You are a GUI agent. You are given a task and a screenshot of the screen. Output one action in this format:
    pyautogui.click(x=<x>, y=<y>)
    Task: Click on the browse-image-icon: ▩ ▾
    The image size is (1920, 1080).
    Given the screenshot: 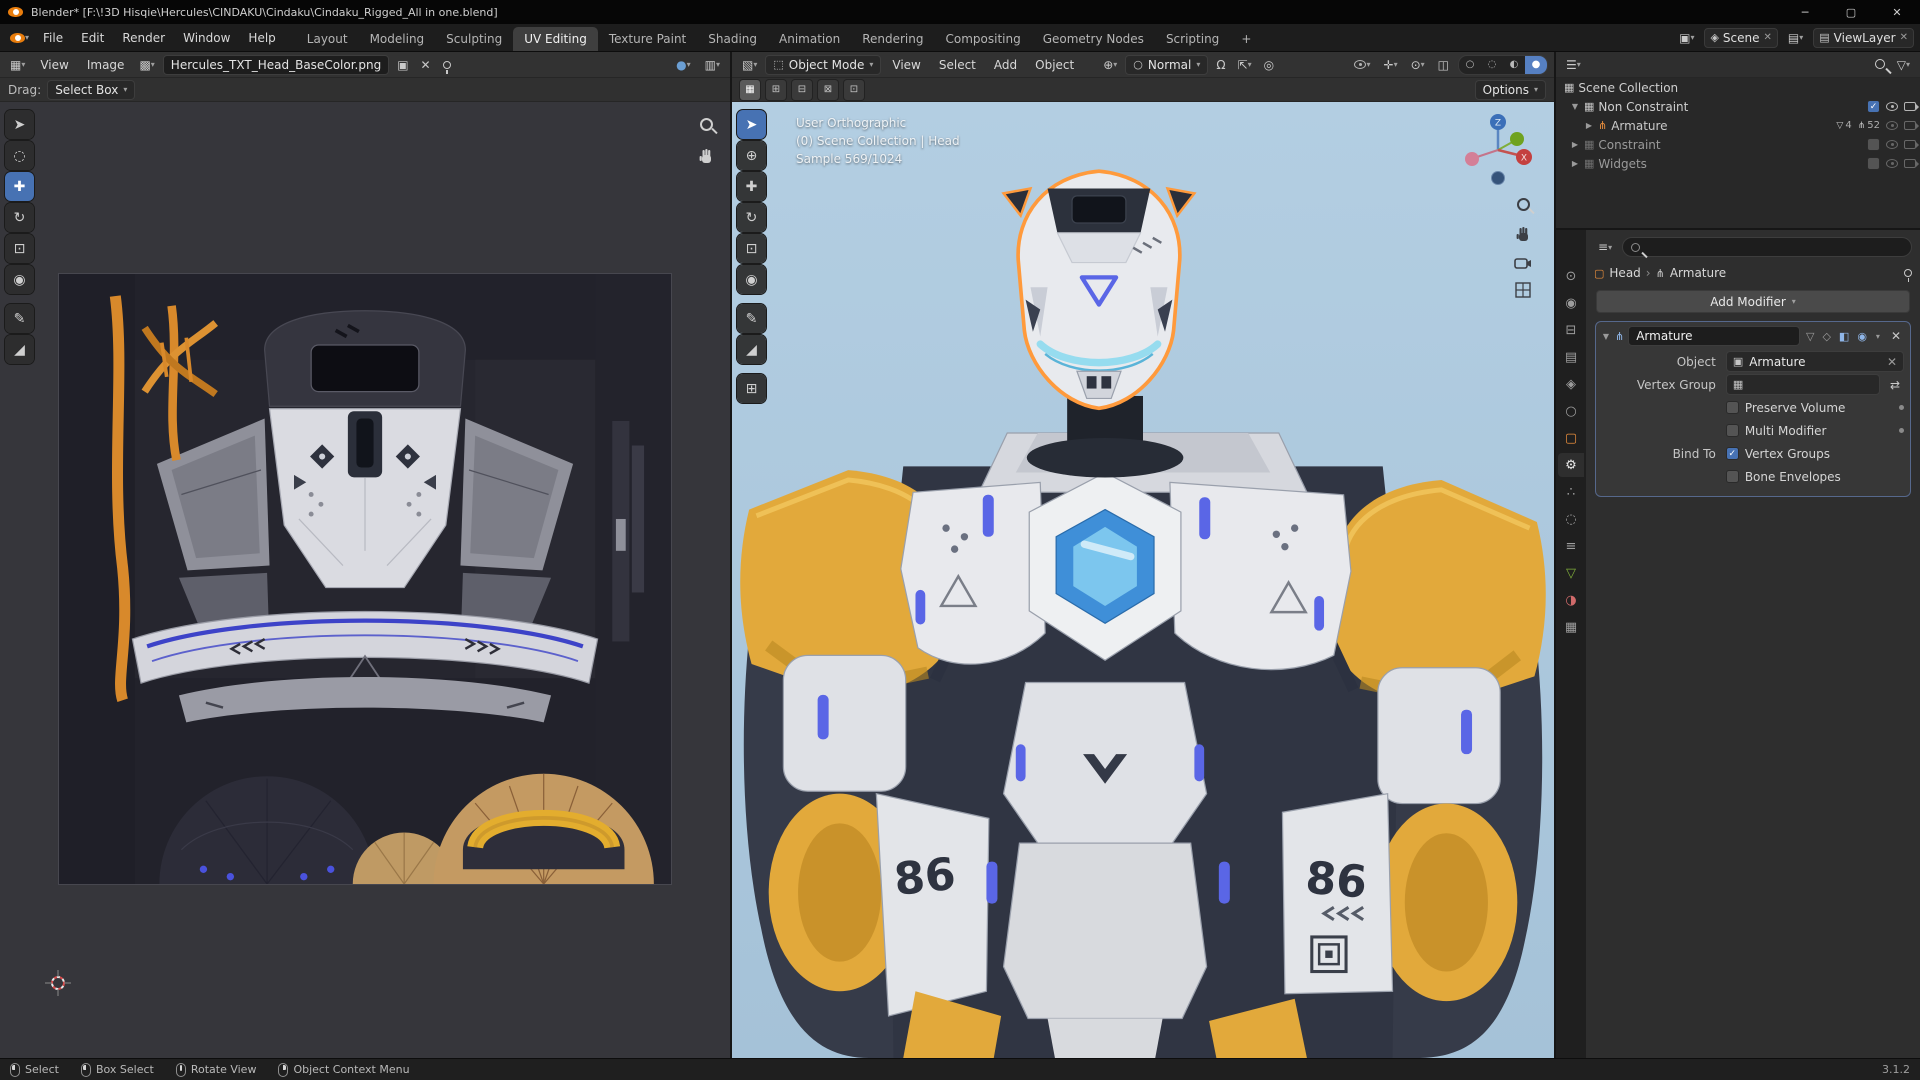 What is the action you would take?
    pyautogui.click(x=146, y=65)
    